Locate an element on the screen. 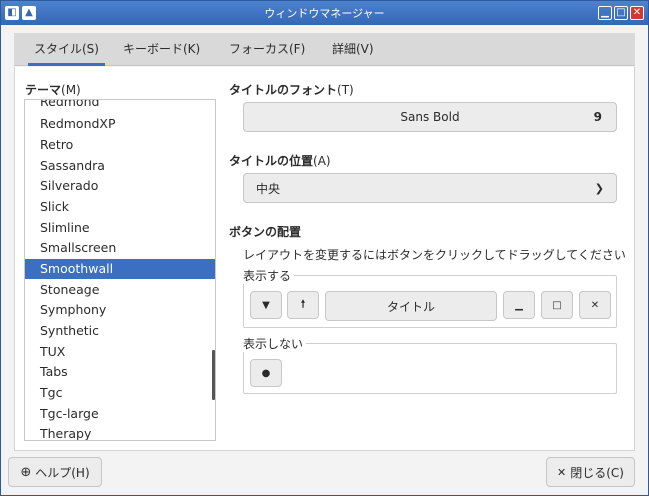  list-item: Smallscreen is located at coordinates (115, 248).